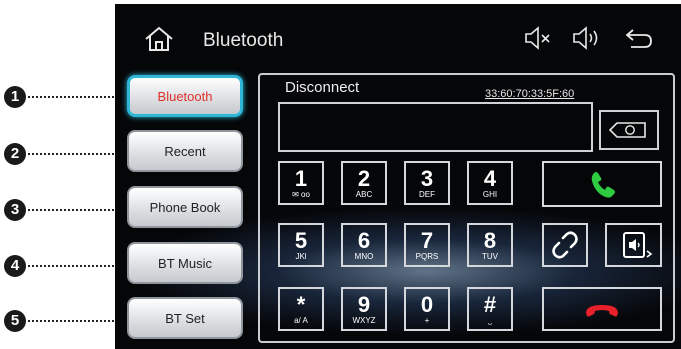 Image resolution: width=681 pixels, height=349 pixels. I want to click on hang-up-icon, so click(602, 311).